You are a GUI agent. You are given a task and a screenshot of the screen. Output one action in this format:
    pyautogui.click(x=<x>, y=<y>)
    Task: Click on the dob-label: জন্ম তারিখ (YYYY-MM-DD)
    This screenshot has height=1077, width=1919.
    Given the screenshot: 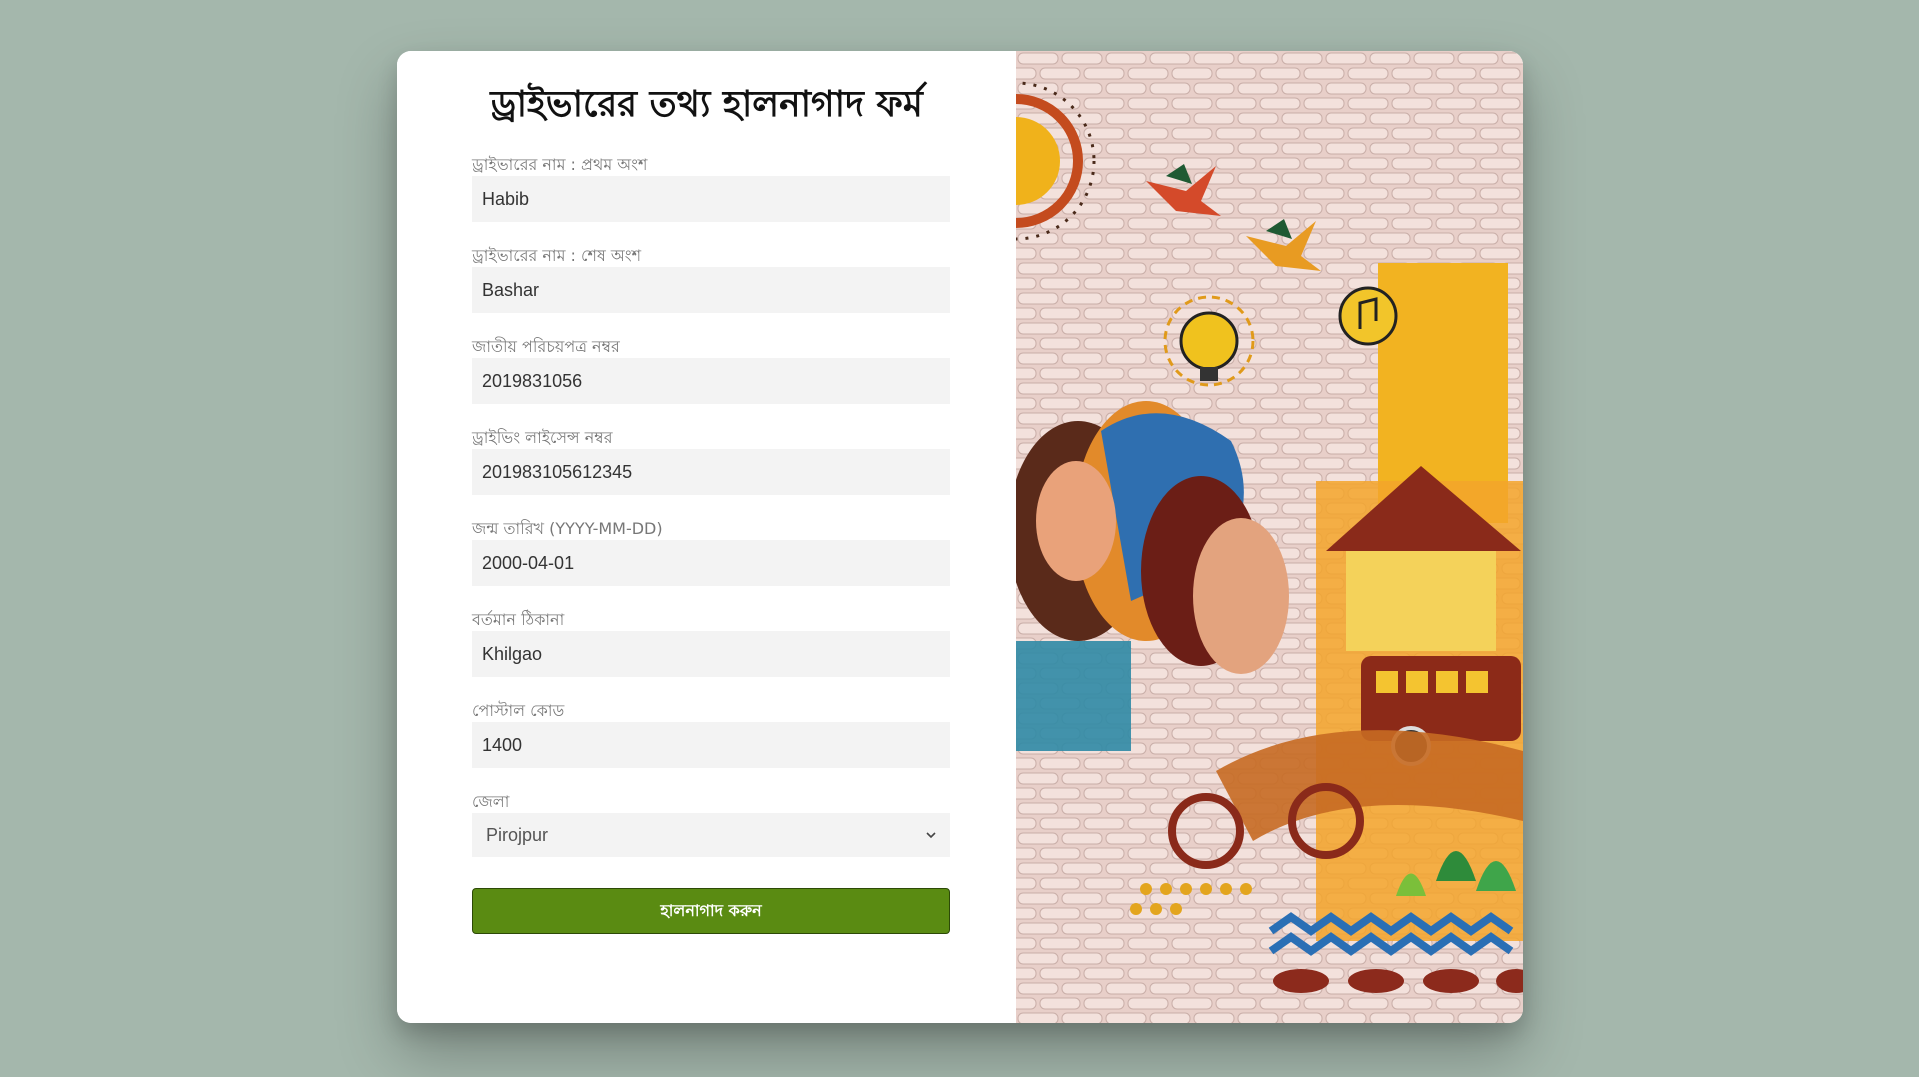 What is the action you would take?
    pyautogui.click(x=567, y=528)
    